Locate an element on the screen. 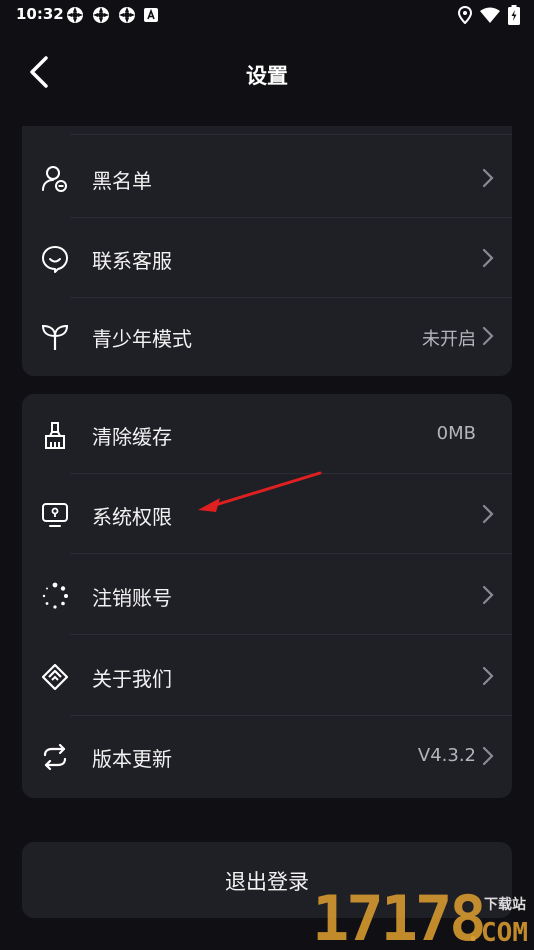 Image resolution: width=534 pixels, height=950 pixels. sprout-icon is located at coordinates (55, 337).